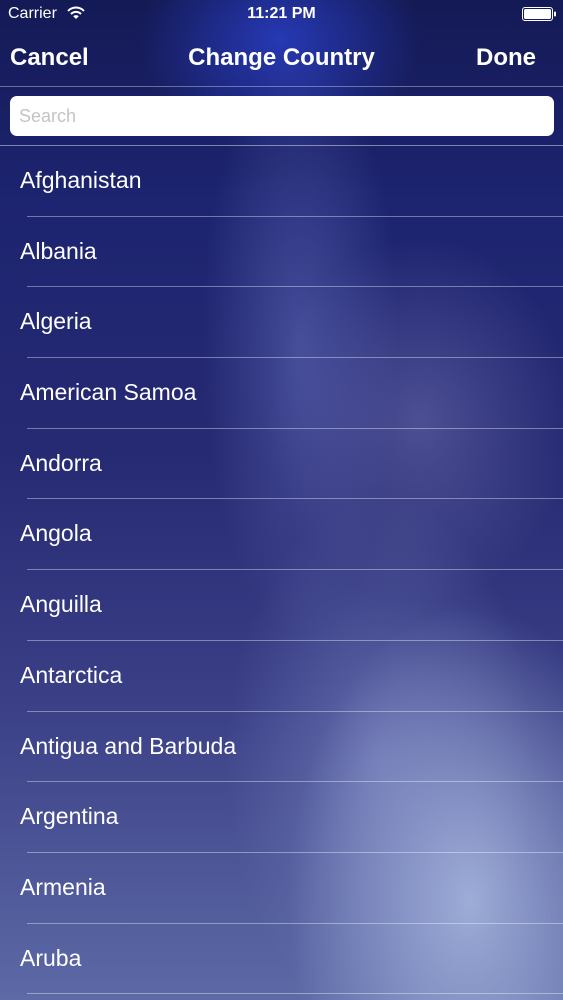  Describe the element at coordinates (539, 14) in the screenshot. I see `battery-icon` at that location.